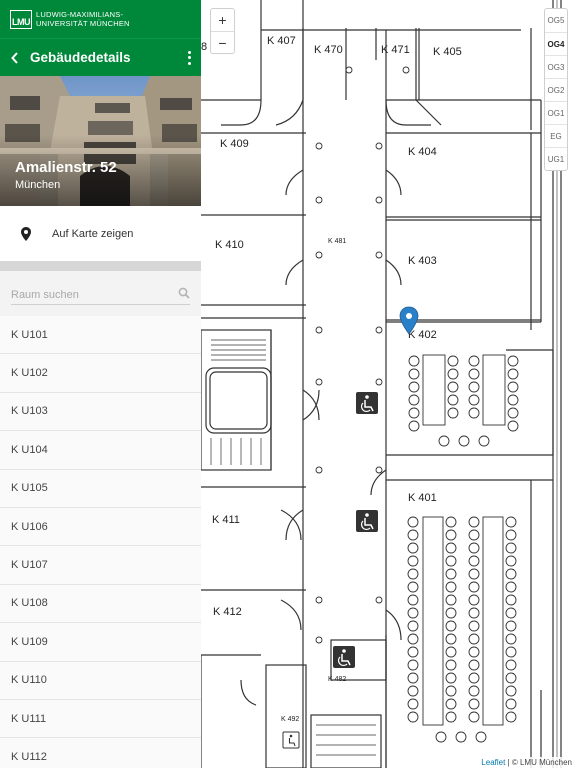 The height and width of the screenshot is (768, 576). What do you see at coordinates (38, 185) in the screenshot?
I see `building-city: München` at bounding box center [38, 185].